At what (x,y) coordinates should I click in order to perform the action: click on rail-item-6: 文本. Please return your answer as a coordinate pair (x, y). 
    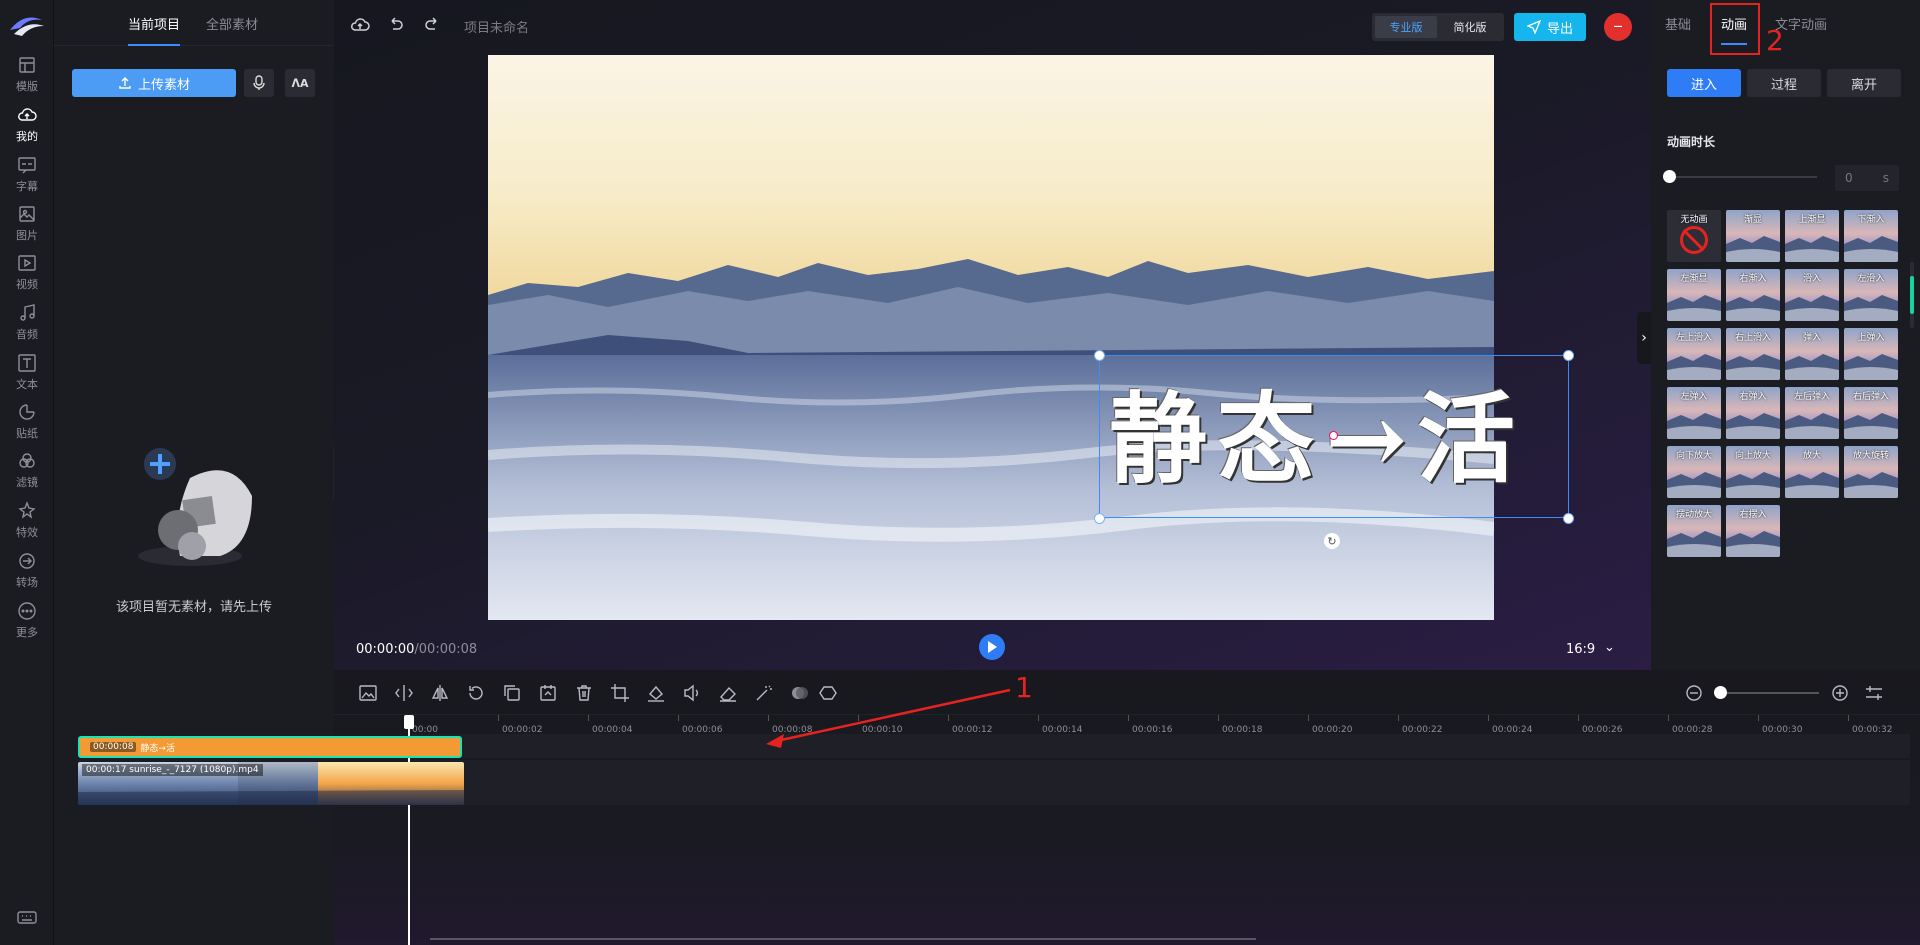
    Looking at the image, I should click on (27, 372).